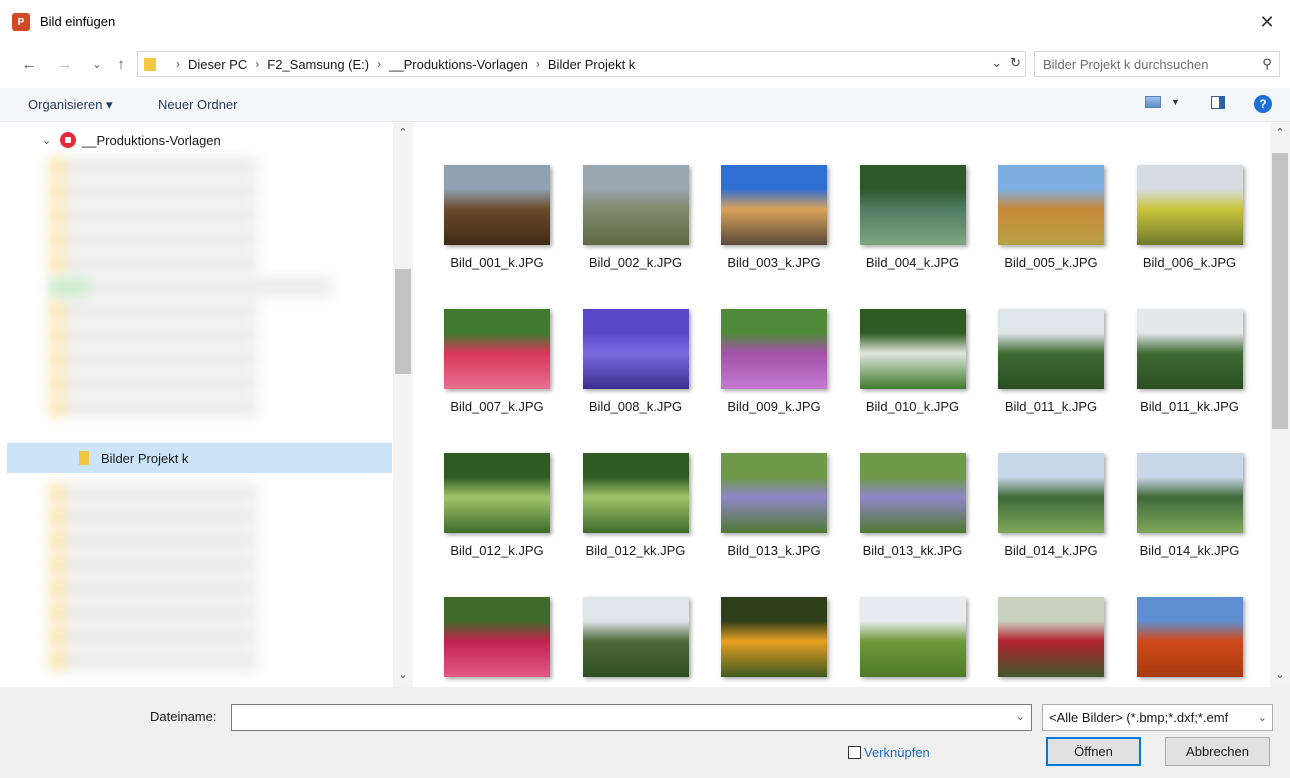 The height and width of the screenshot is (778, 1290). I want to click on filename-input: ⌄, so click(631, 717).